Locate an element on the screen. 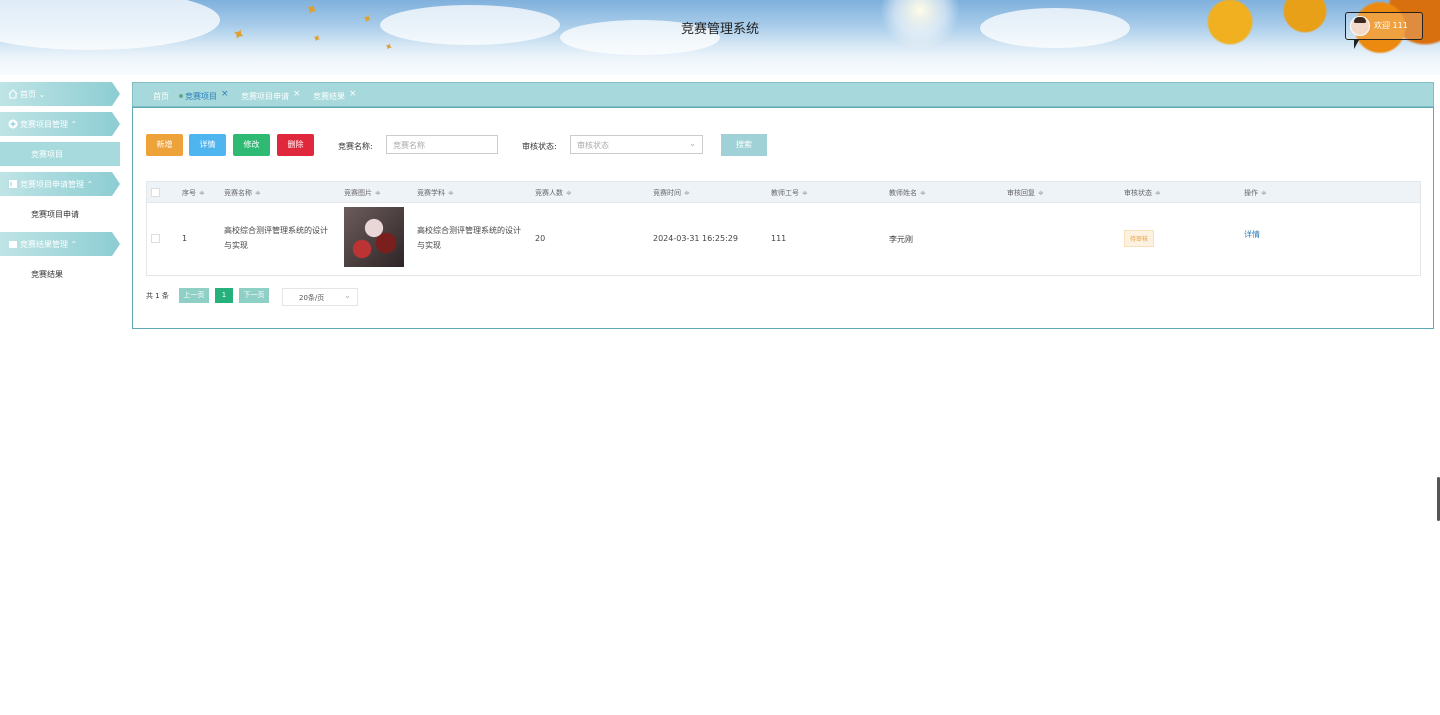 The image size is (1440, 715). status-filter-label: 审核状态: is located at coordinates (539, 146).